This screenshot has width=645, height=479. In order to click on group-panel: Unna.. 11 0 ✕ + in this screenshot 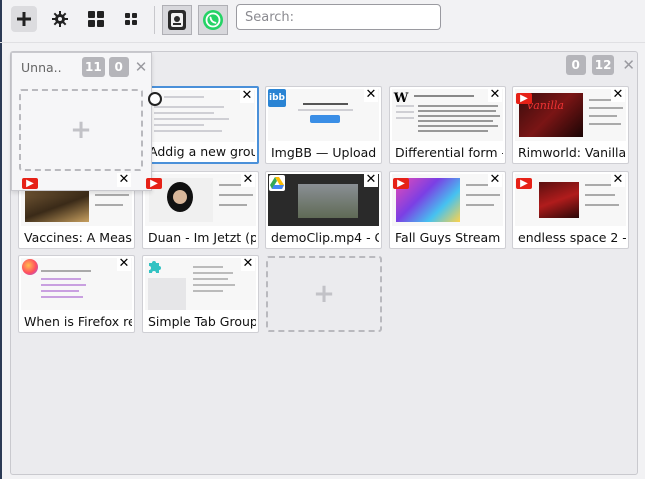, I will do `click(81, 121)`.